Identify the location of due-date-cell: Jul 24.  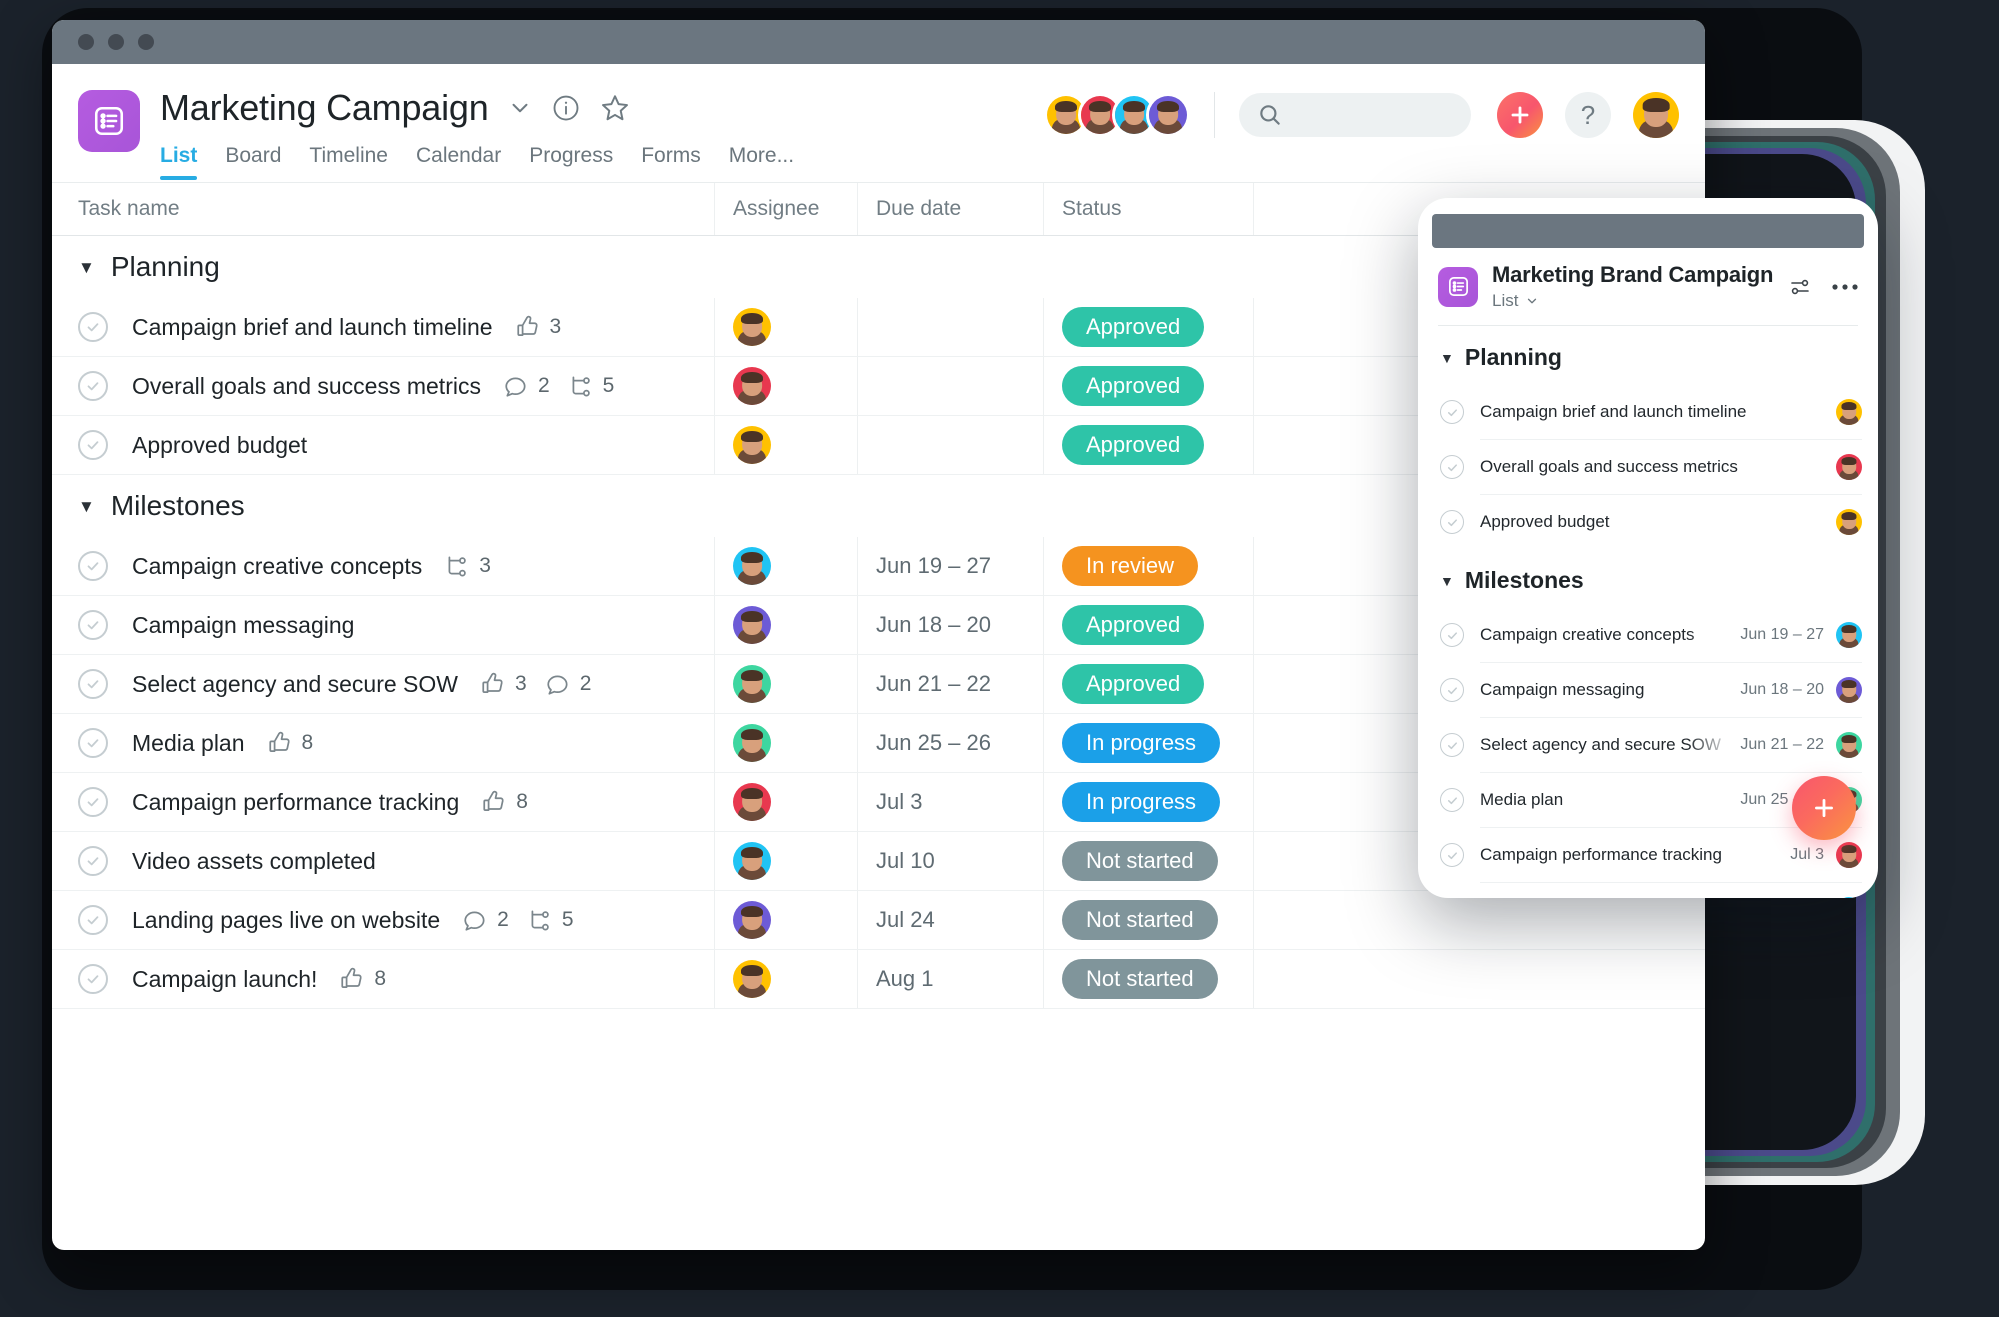
(950, 920).